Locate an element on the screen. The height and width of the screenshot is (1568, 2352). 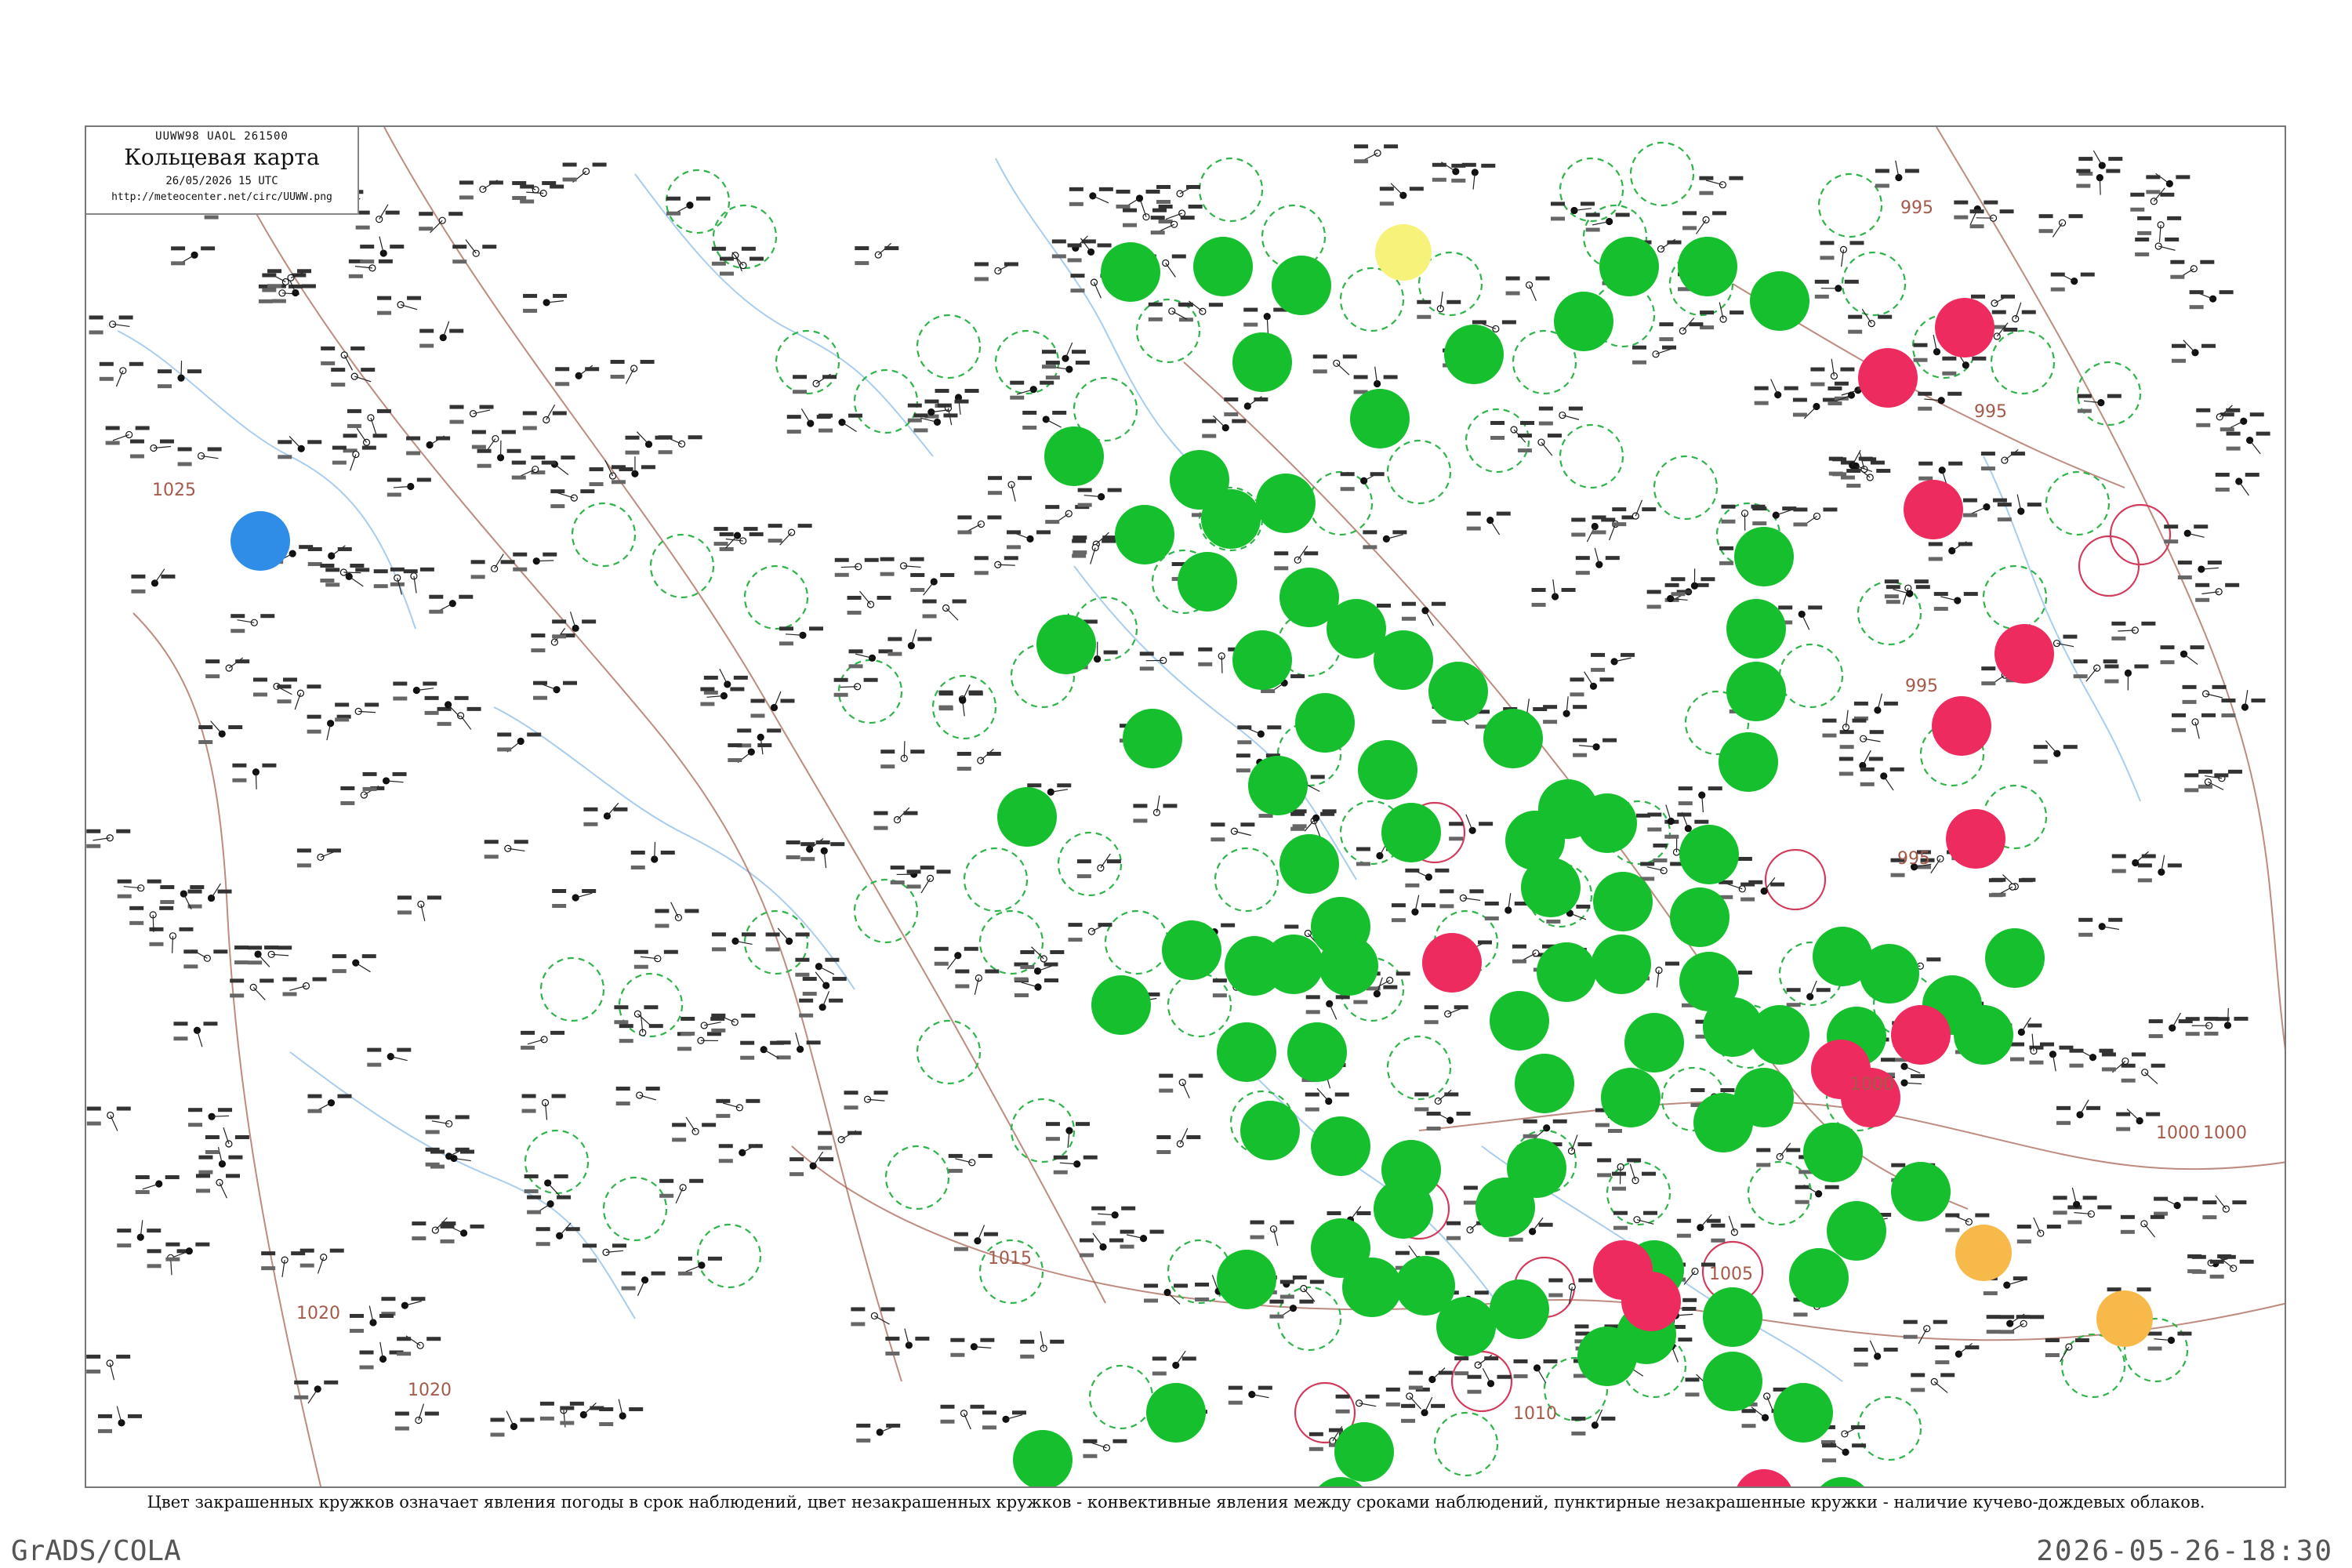
isobar-label: 1005 is located at coordinates (1731, 1274).